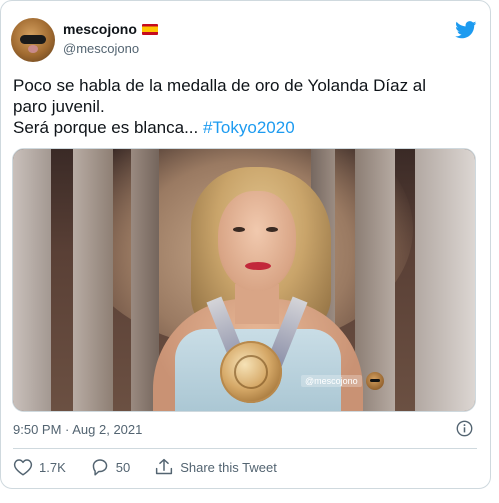 Image resolution: width=499 pixels, height=503 pixels. I want to click on avatar, so click(33, 40).